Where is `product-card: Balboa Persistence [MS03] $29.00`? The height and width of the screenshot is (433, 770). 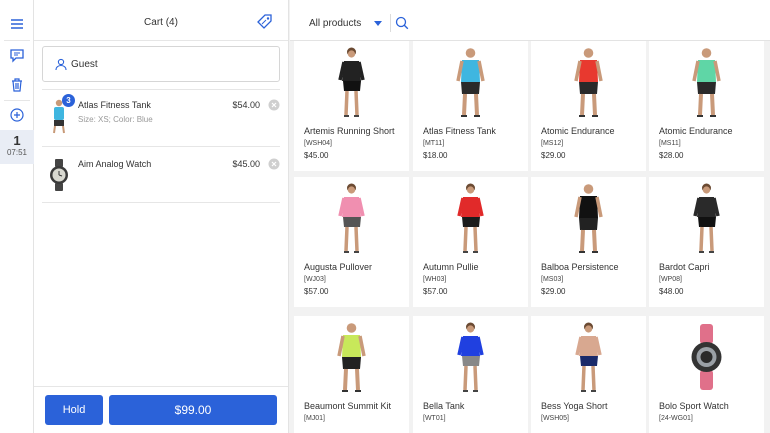 product-card: Balboa Persistence [MS03] $29.00 is located at coordinates (588, 242).